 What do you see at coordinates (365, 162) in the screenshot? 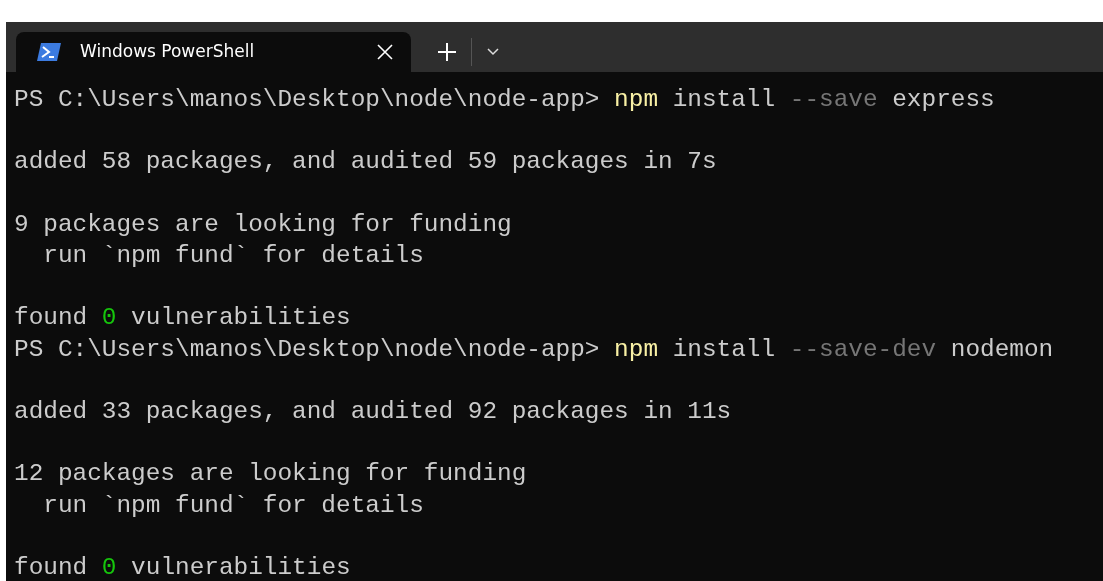
I see `terminal-line: added 58 packages, and audited 59 packages in 7s` at bounding box center [365, 162].